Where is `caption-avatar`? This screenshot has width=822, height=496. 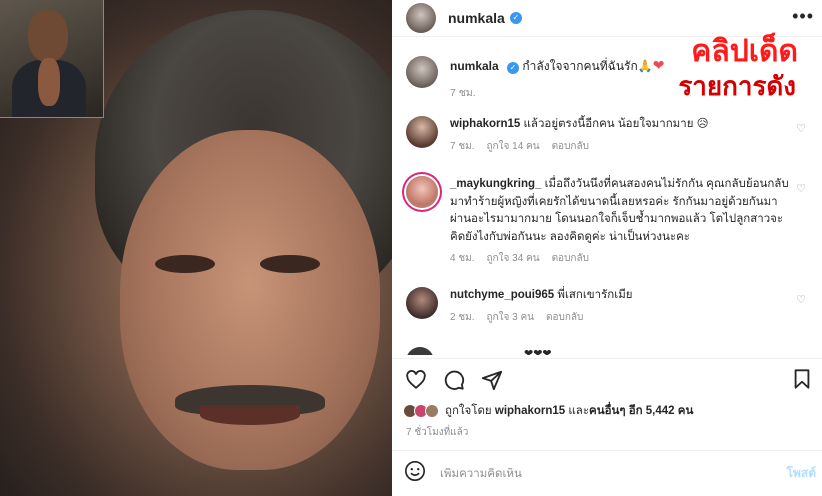
caption-avatar is located at coordinates (422, 72).